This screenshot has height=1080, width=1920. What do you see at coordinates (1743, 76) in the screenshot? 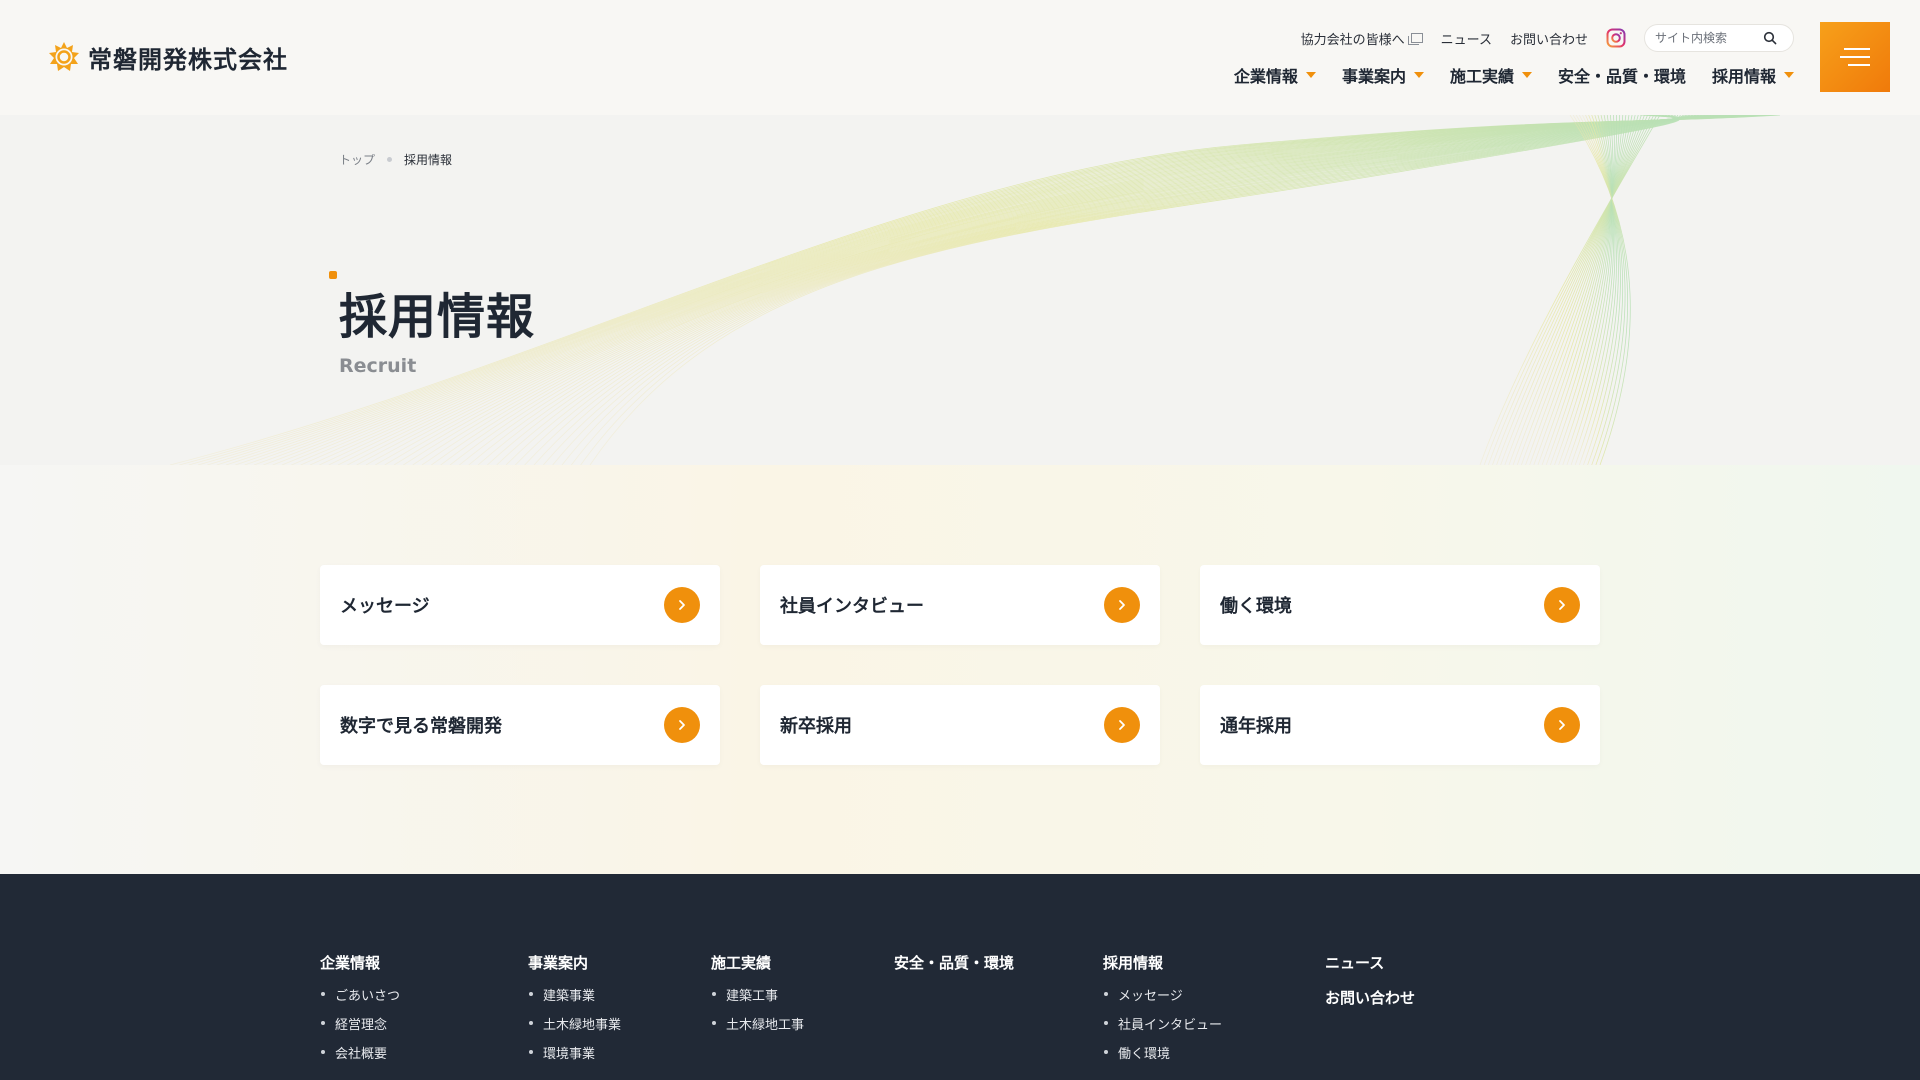
I see `nav-recruit-label: 採用情報` at bounding box center [1743, 76].